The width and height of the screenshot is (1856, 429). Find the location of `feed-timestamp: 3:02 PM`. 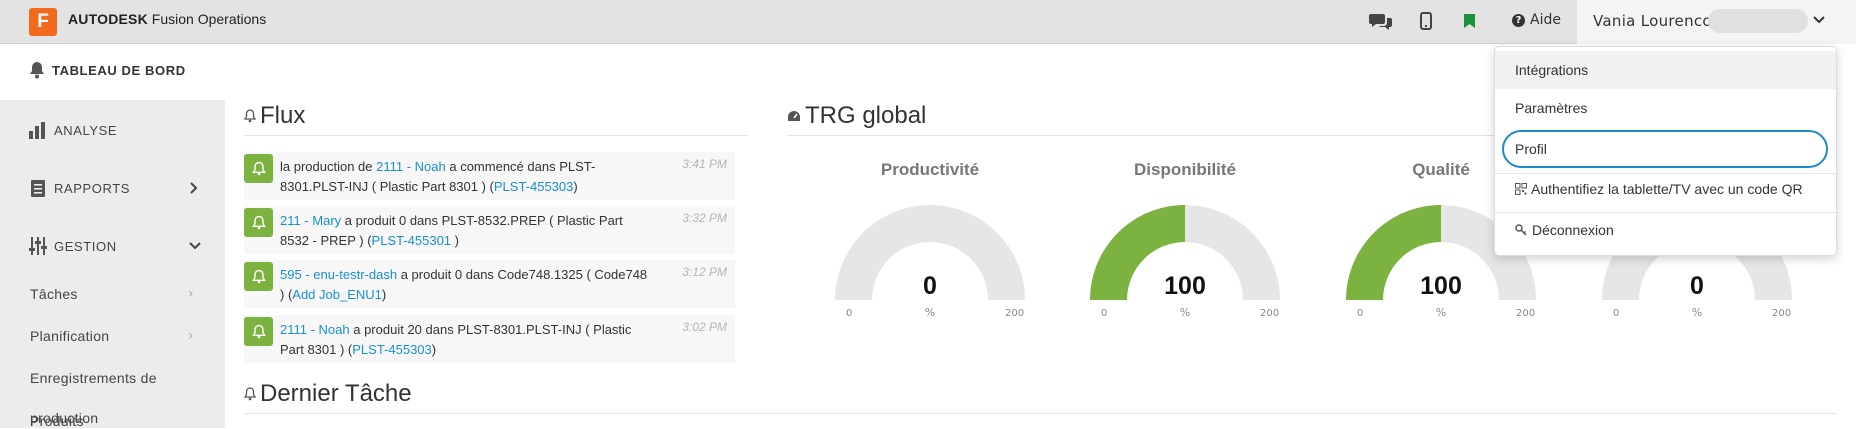

feed-timestamp: 3:02 PM is located at coordinates (704, 327).